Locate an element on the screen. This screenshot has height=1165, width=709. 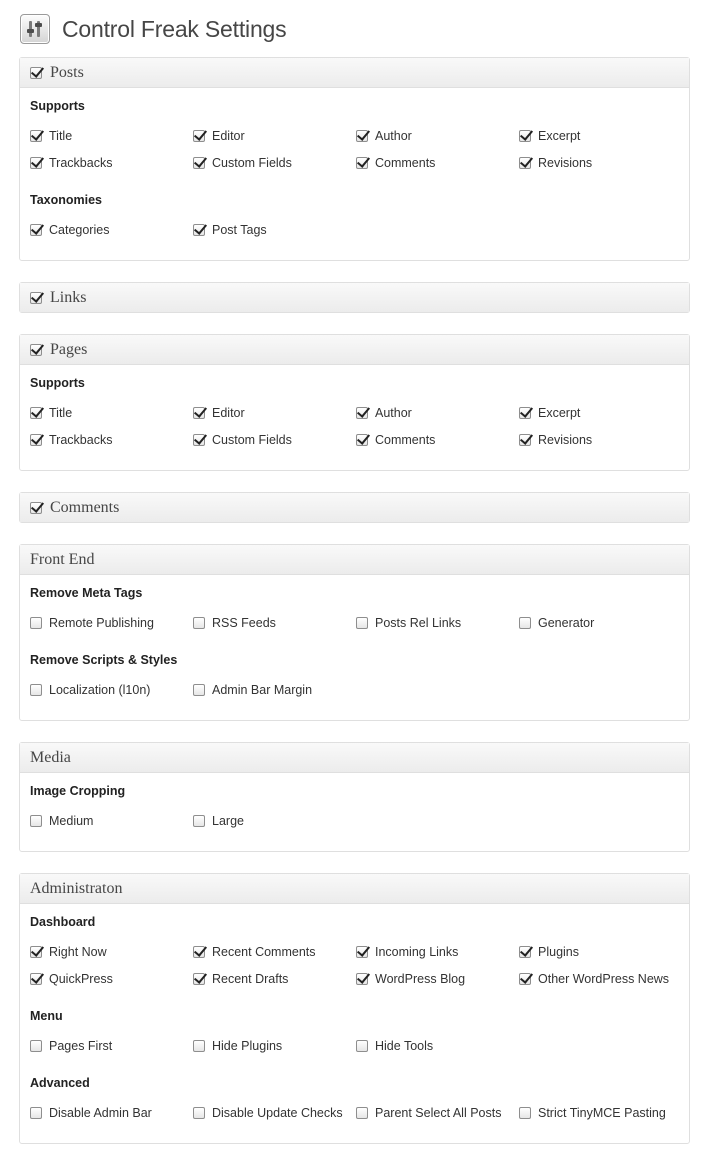
panel-title-links: Links is located at coordinates (68, 298).